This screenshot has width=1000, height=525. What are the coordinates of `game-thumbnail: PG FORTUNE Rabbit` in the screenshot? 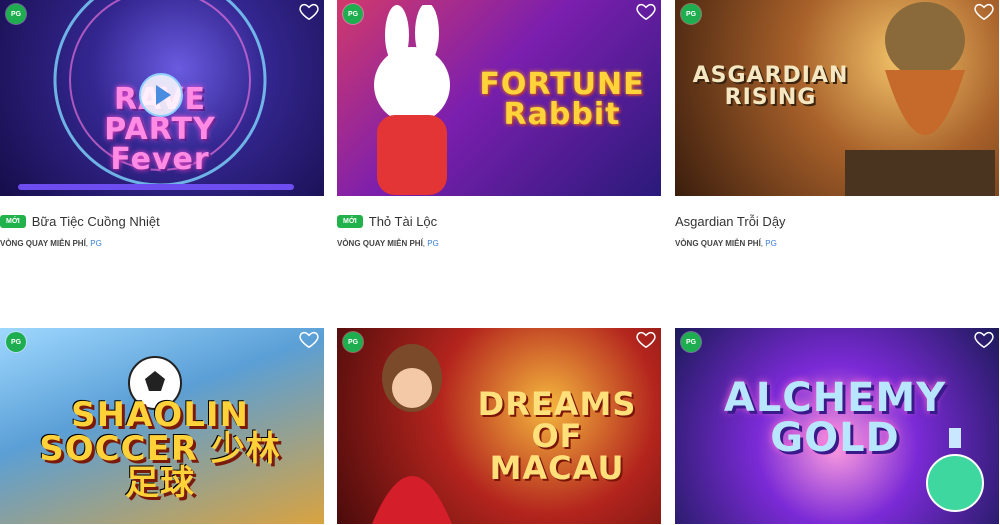 It's located at (499, 98).